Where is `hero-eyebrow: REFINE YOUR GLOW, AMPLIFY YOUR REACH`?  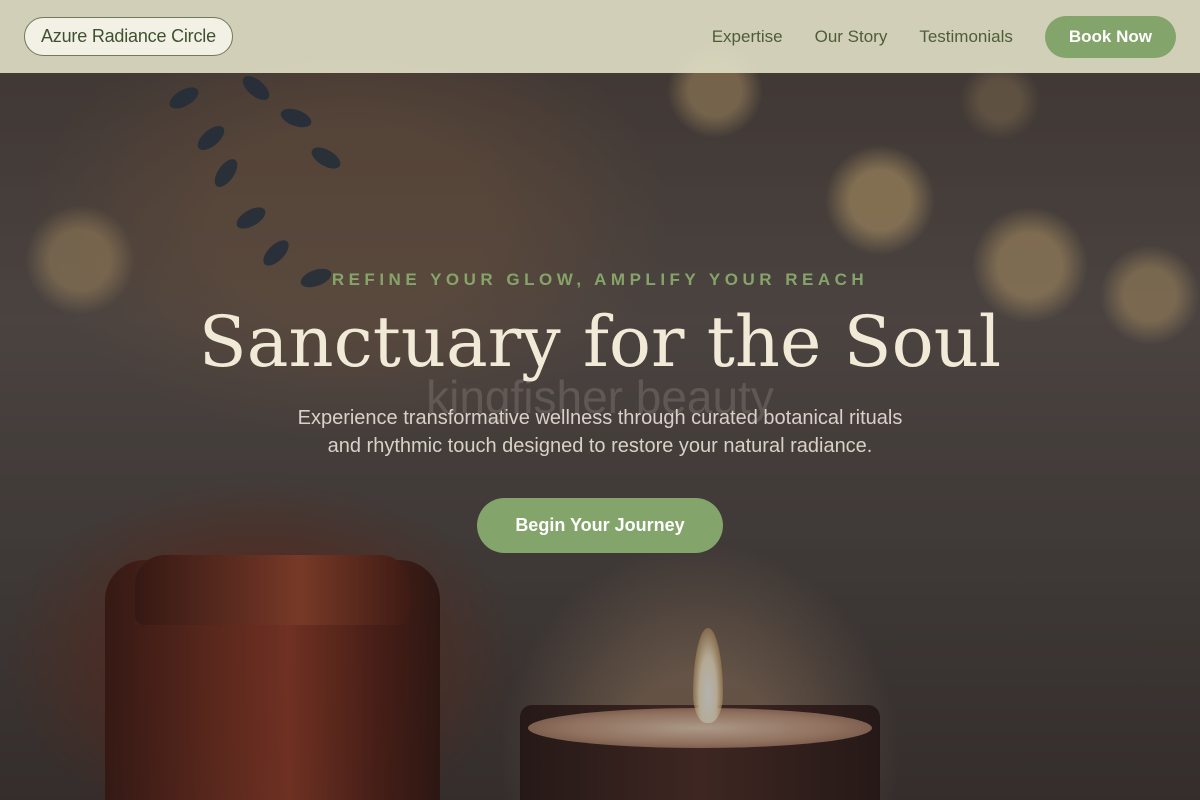 hero-eyebrow: REFINE YOUR GLOW, AMPLIFY YOUR REACH is located at coordinates (600, 279).